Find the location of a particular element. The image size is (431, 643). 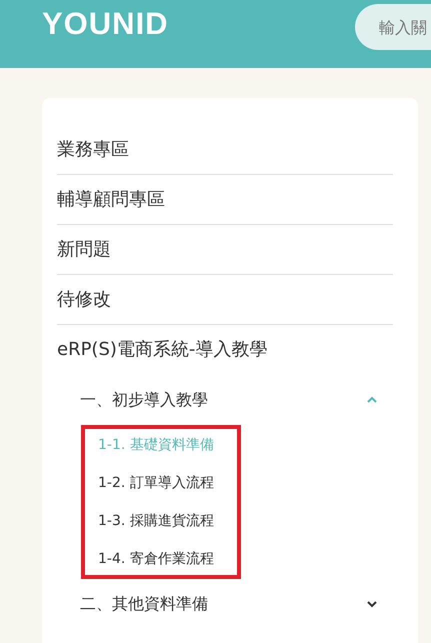

menu-item: 業務專區 is located at coordinates (225, 150).